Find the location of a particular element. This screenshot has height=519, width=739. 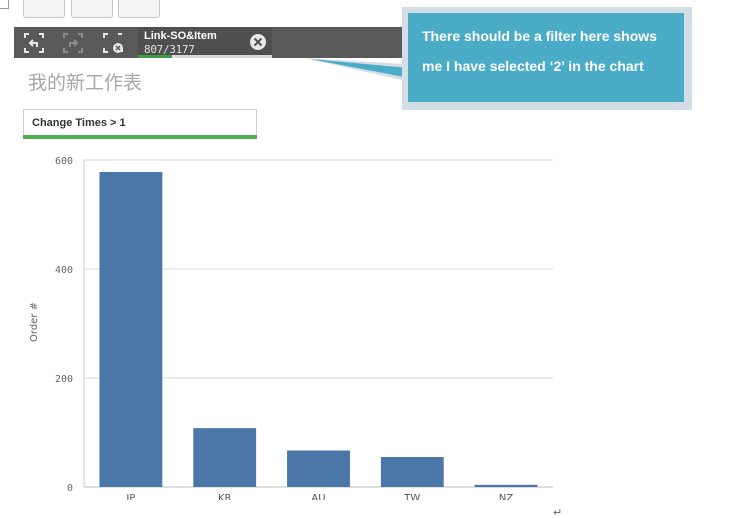

callout-line-2: me I have selected ‘2’ in the chart is located at coordinates (533, 66).